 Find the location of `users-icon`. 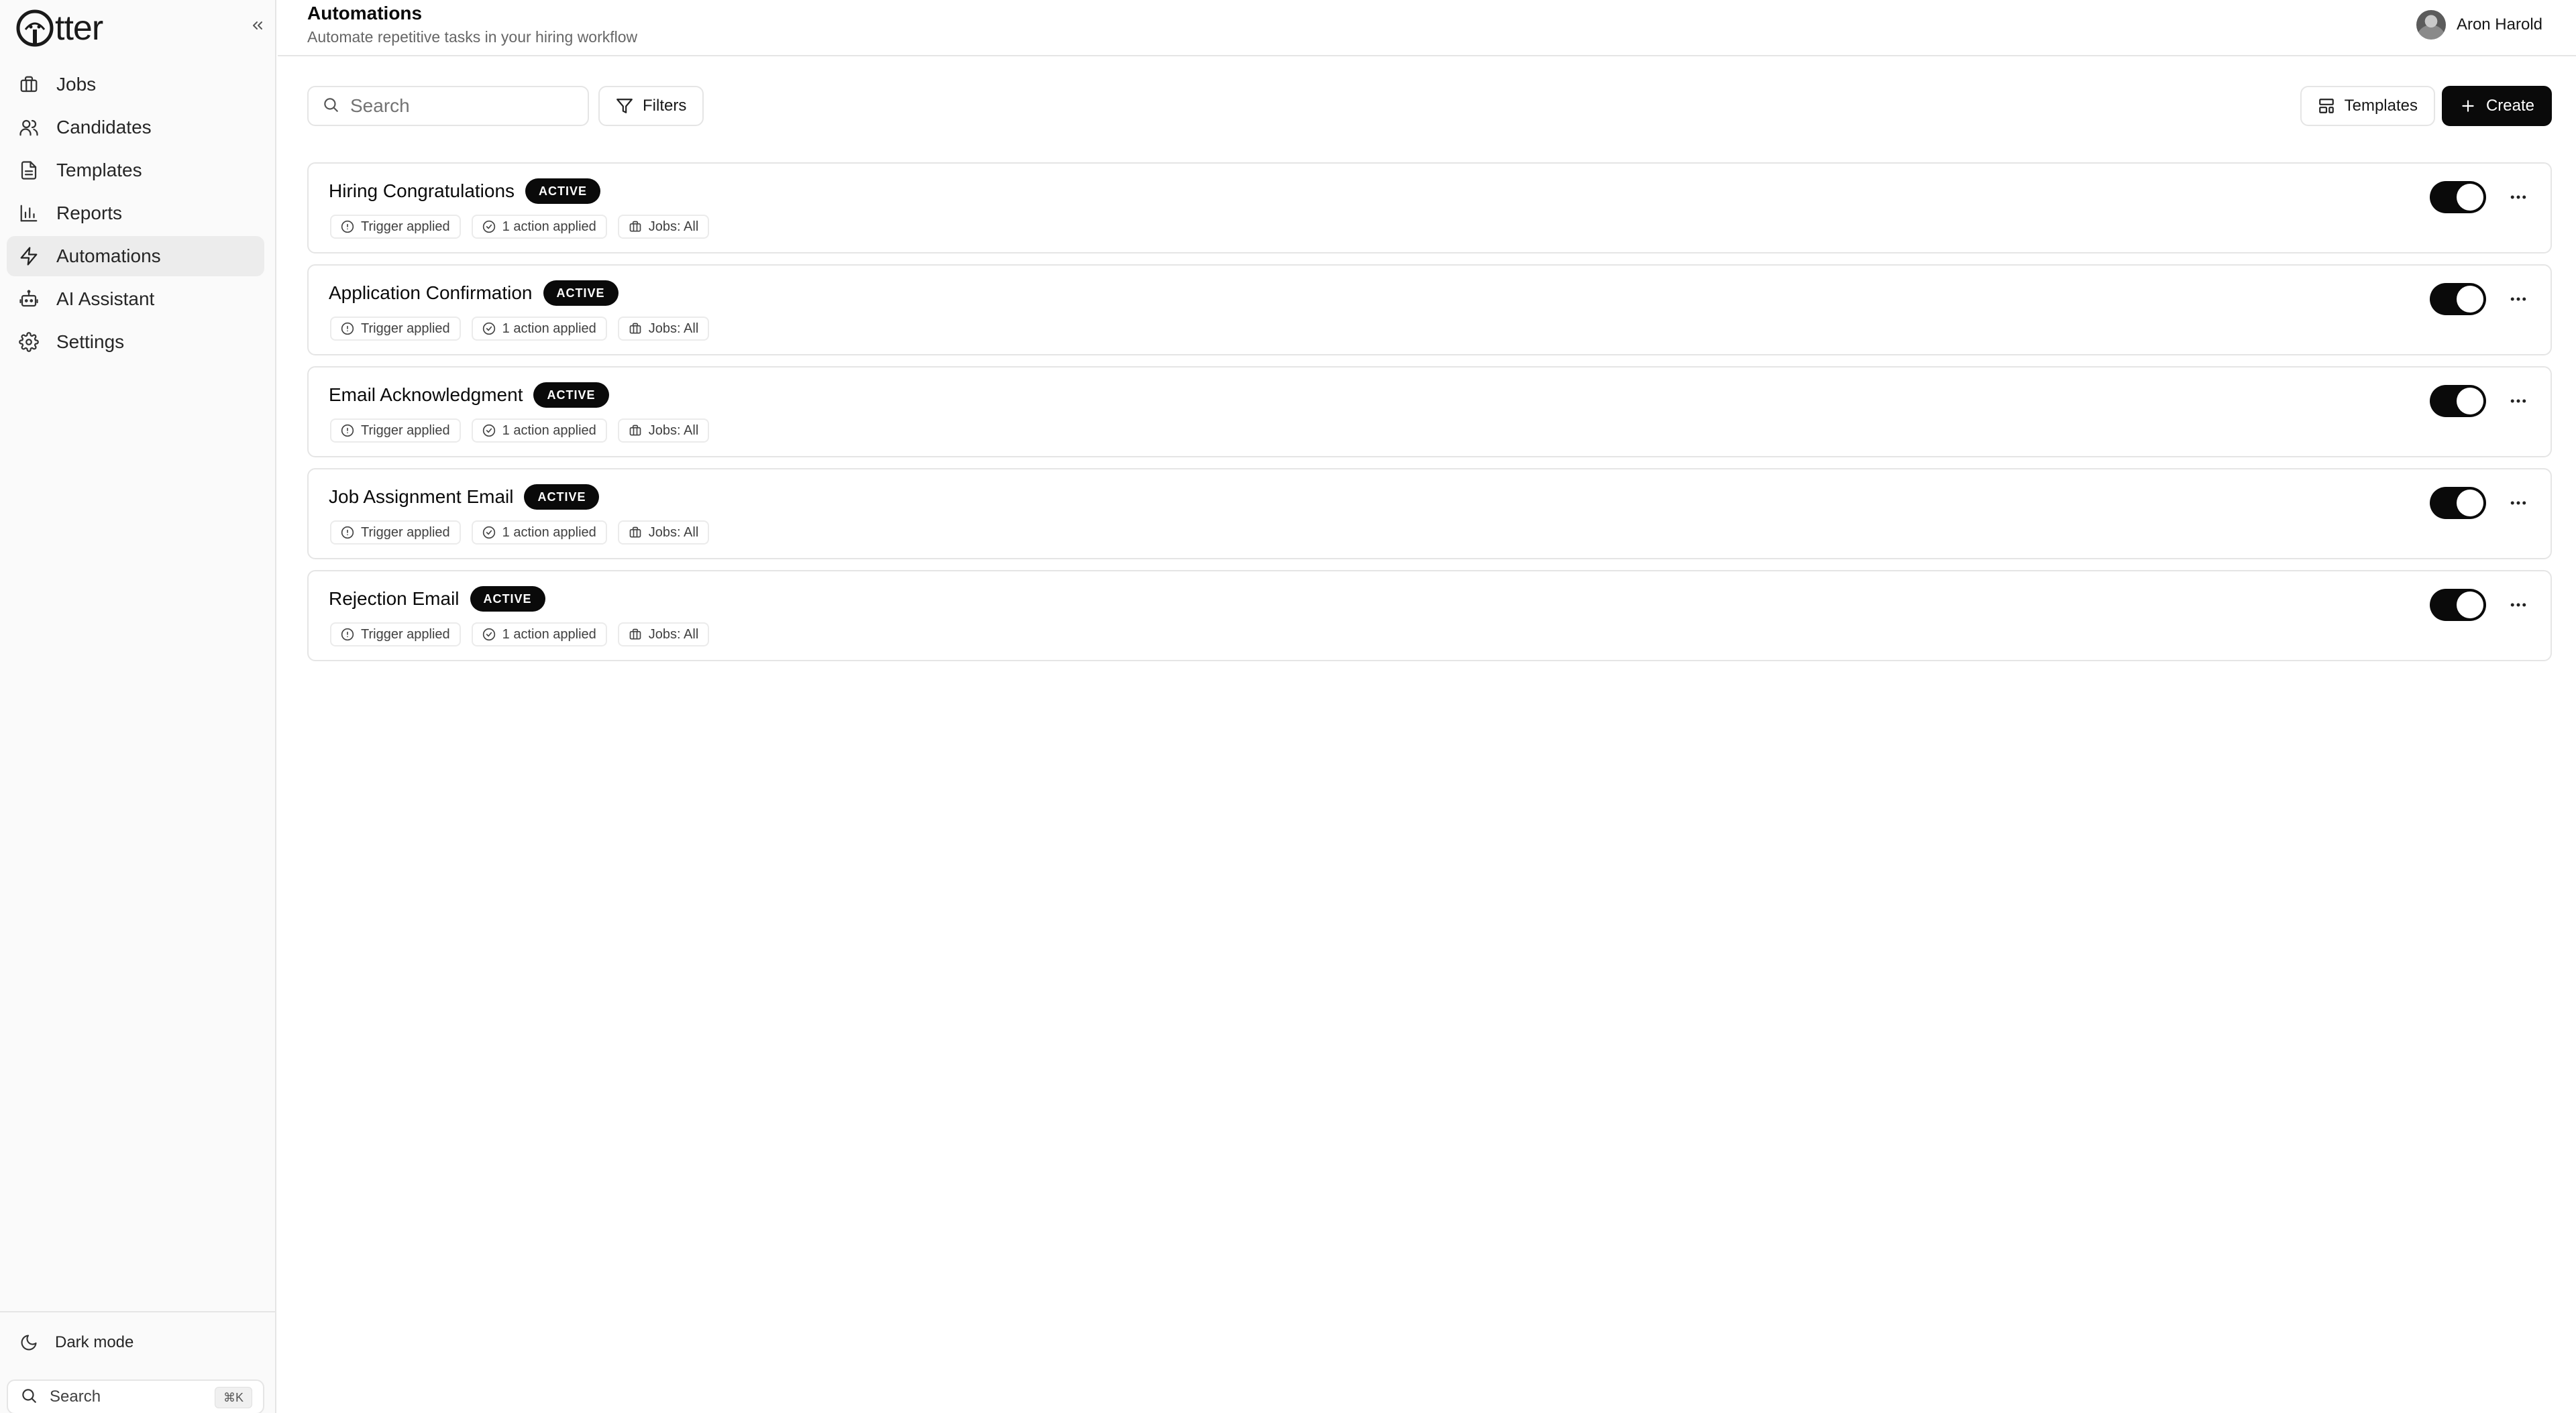

users-icon is located at coordinates (28, 127).